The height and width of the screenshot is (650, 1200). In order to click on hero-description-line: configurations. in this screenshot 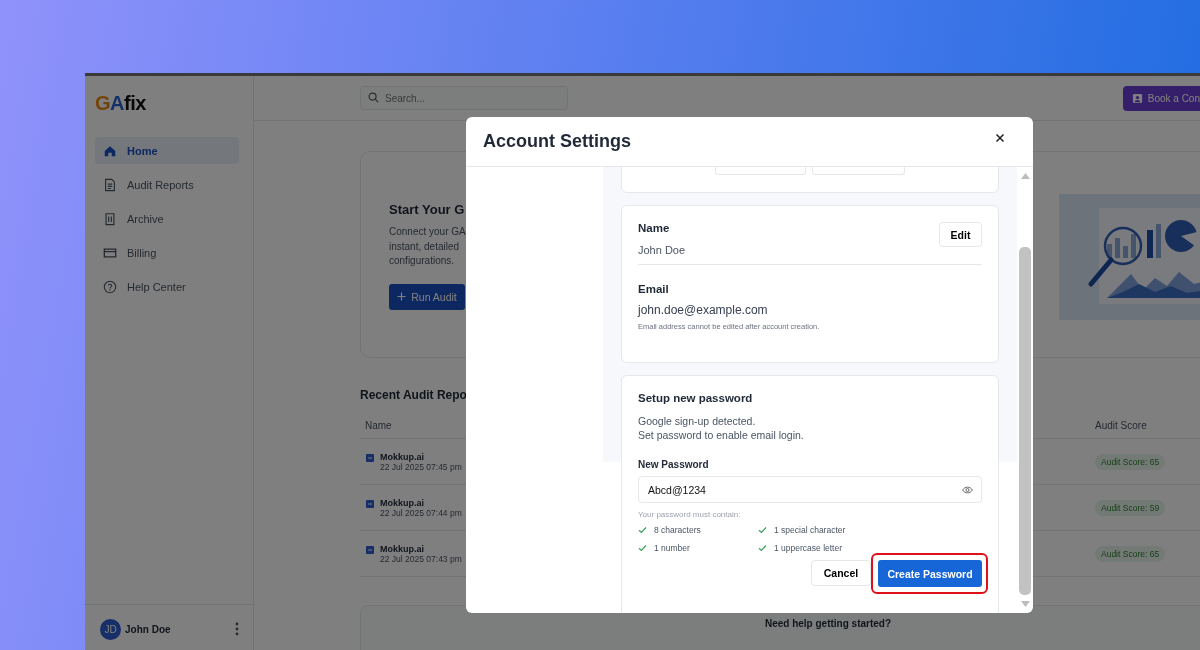, I will do `click(422, 261)`.